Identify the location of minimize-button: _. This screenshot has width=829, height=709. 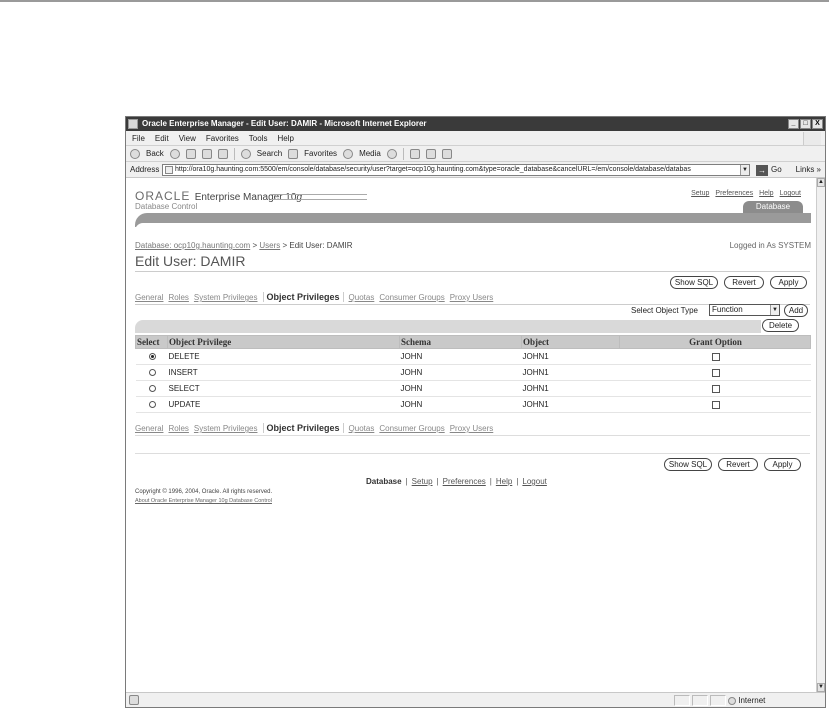
(793, 124).